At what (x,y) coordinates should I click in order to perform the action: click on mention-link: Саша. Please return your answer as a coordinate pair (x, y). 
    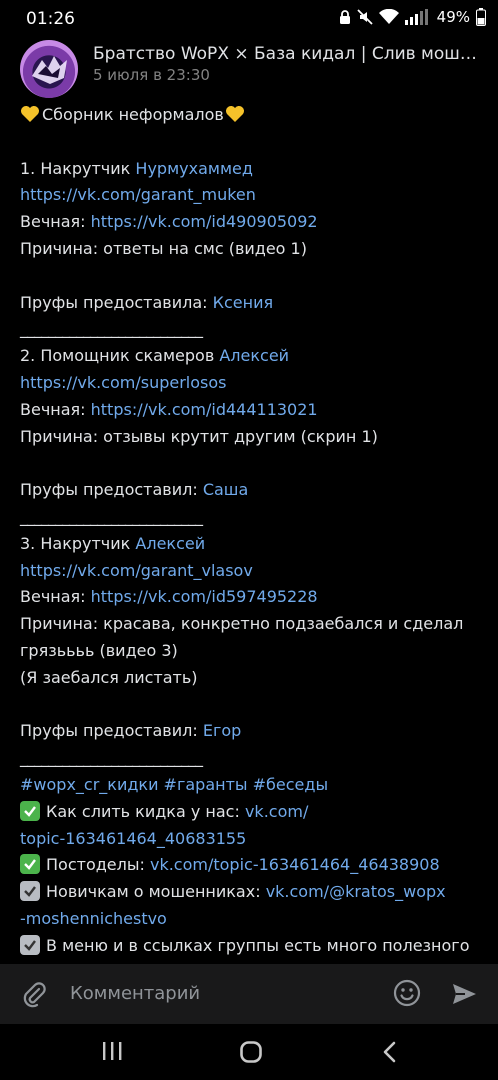
    Looking at the image, I should click on (225, 489).